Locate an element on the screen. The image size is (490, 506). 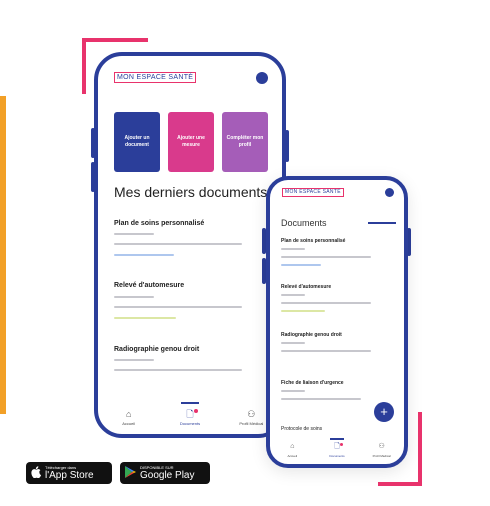
tile-label: Compléter mon profil is located at coordinates (245, 141).